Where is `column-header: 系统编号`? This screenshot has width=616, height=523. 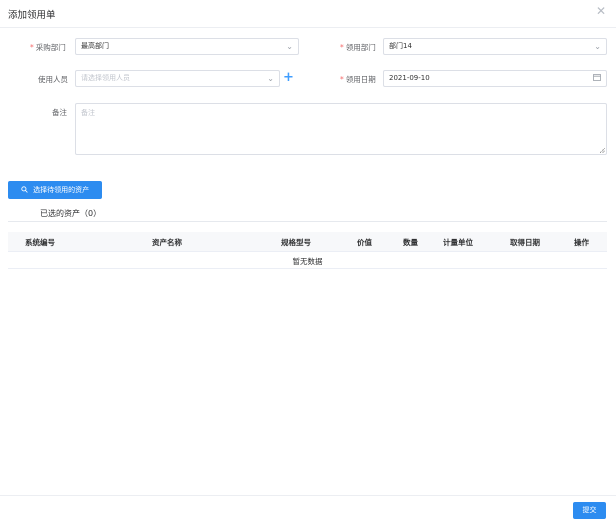
column-header: 系统编号 is located at coordinates (40, 242).